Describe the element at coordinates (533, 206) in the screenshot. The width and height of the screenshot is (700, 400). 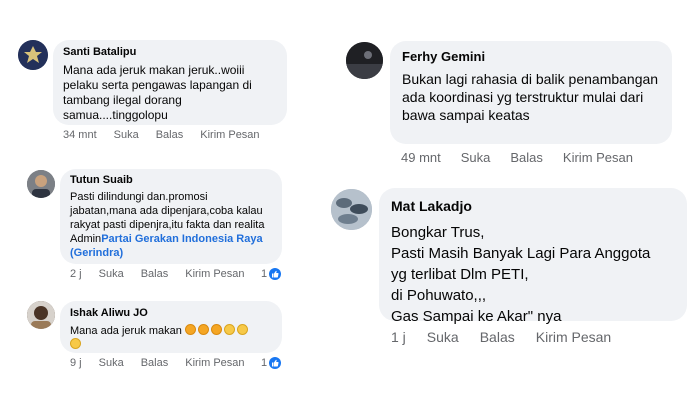
I see `comment-author: Mat Lakadjo` at that location.